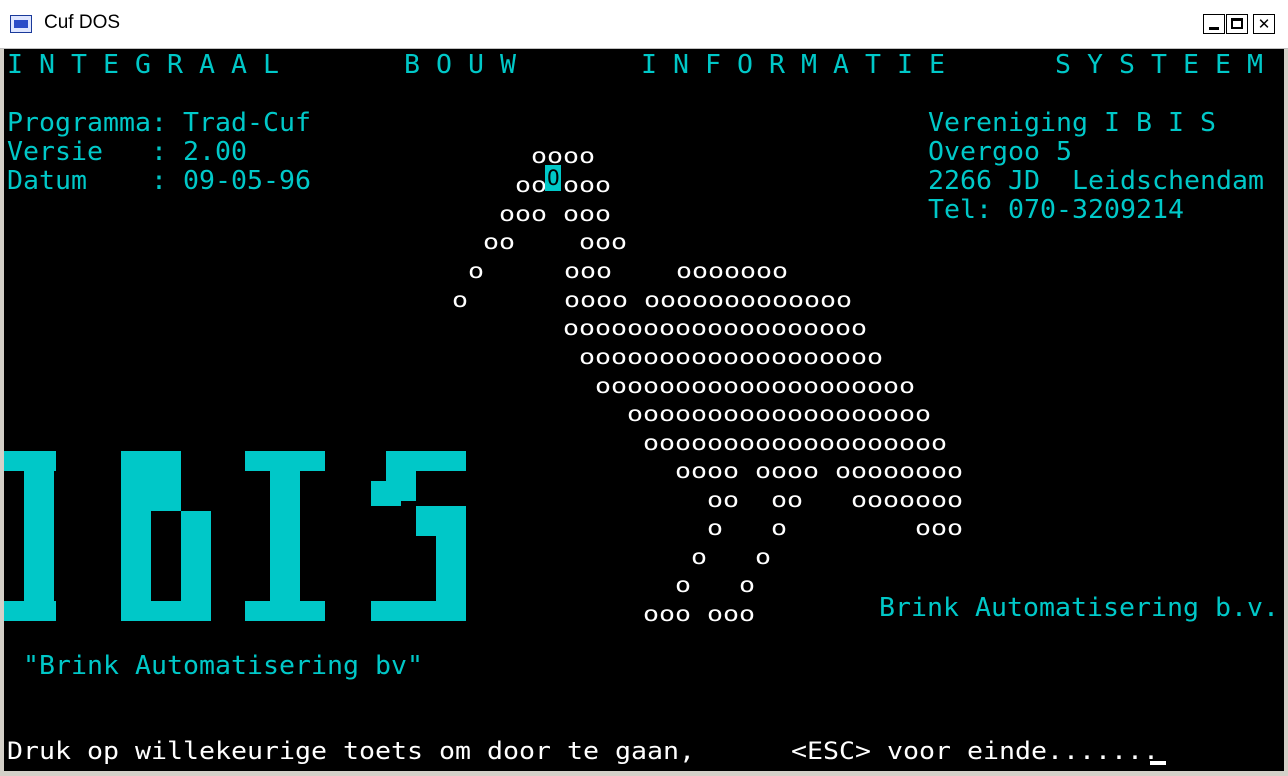 This screenshot has height=776, width=1288. Describe the element at coordinates (835, 500) in the screenshot. I see `ascii-art-line: oo oo ooooooo` at that location.